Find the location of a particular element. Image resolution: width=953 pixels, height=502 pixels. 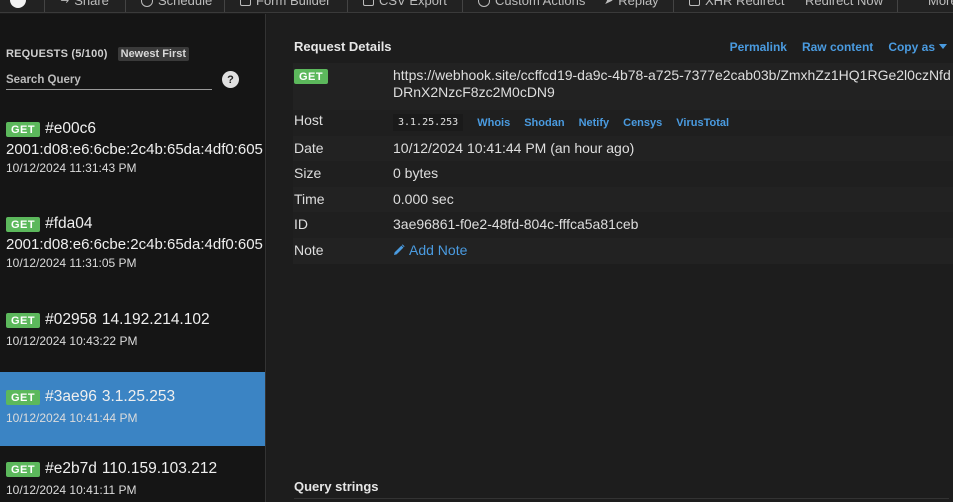

whois-link: Whois is located at coordinates (493, 123).